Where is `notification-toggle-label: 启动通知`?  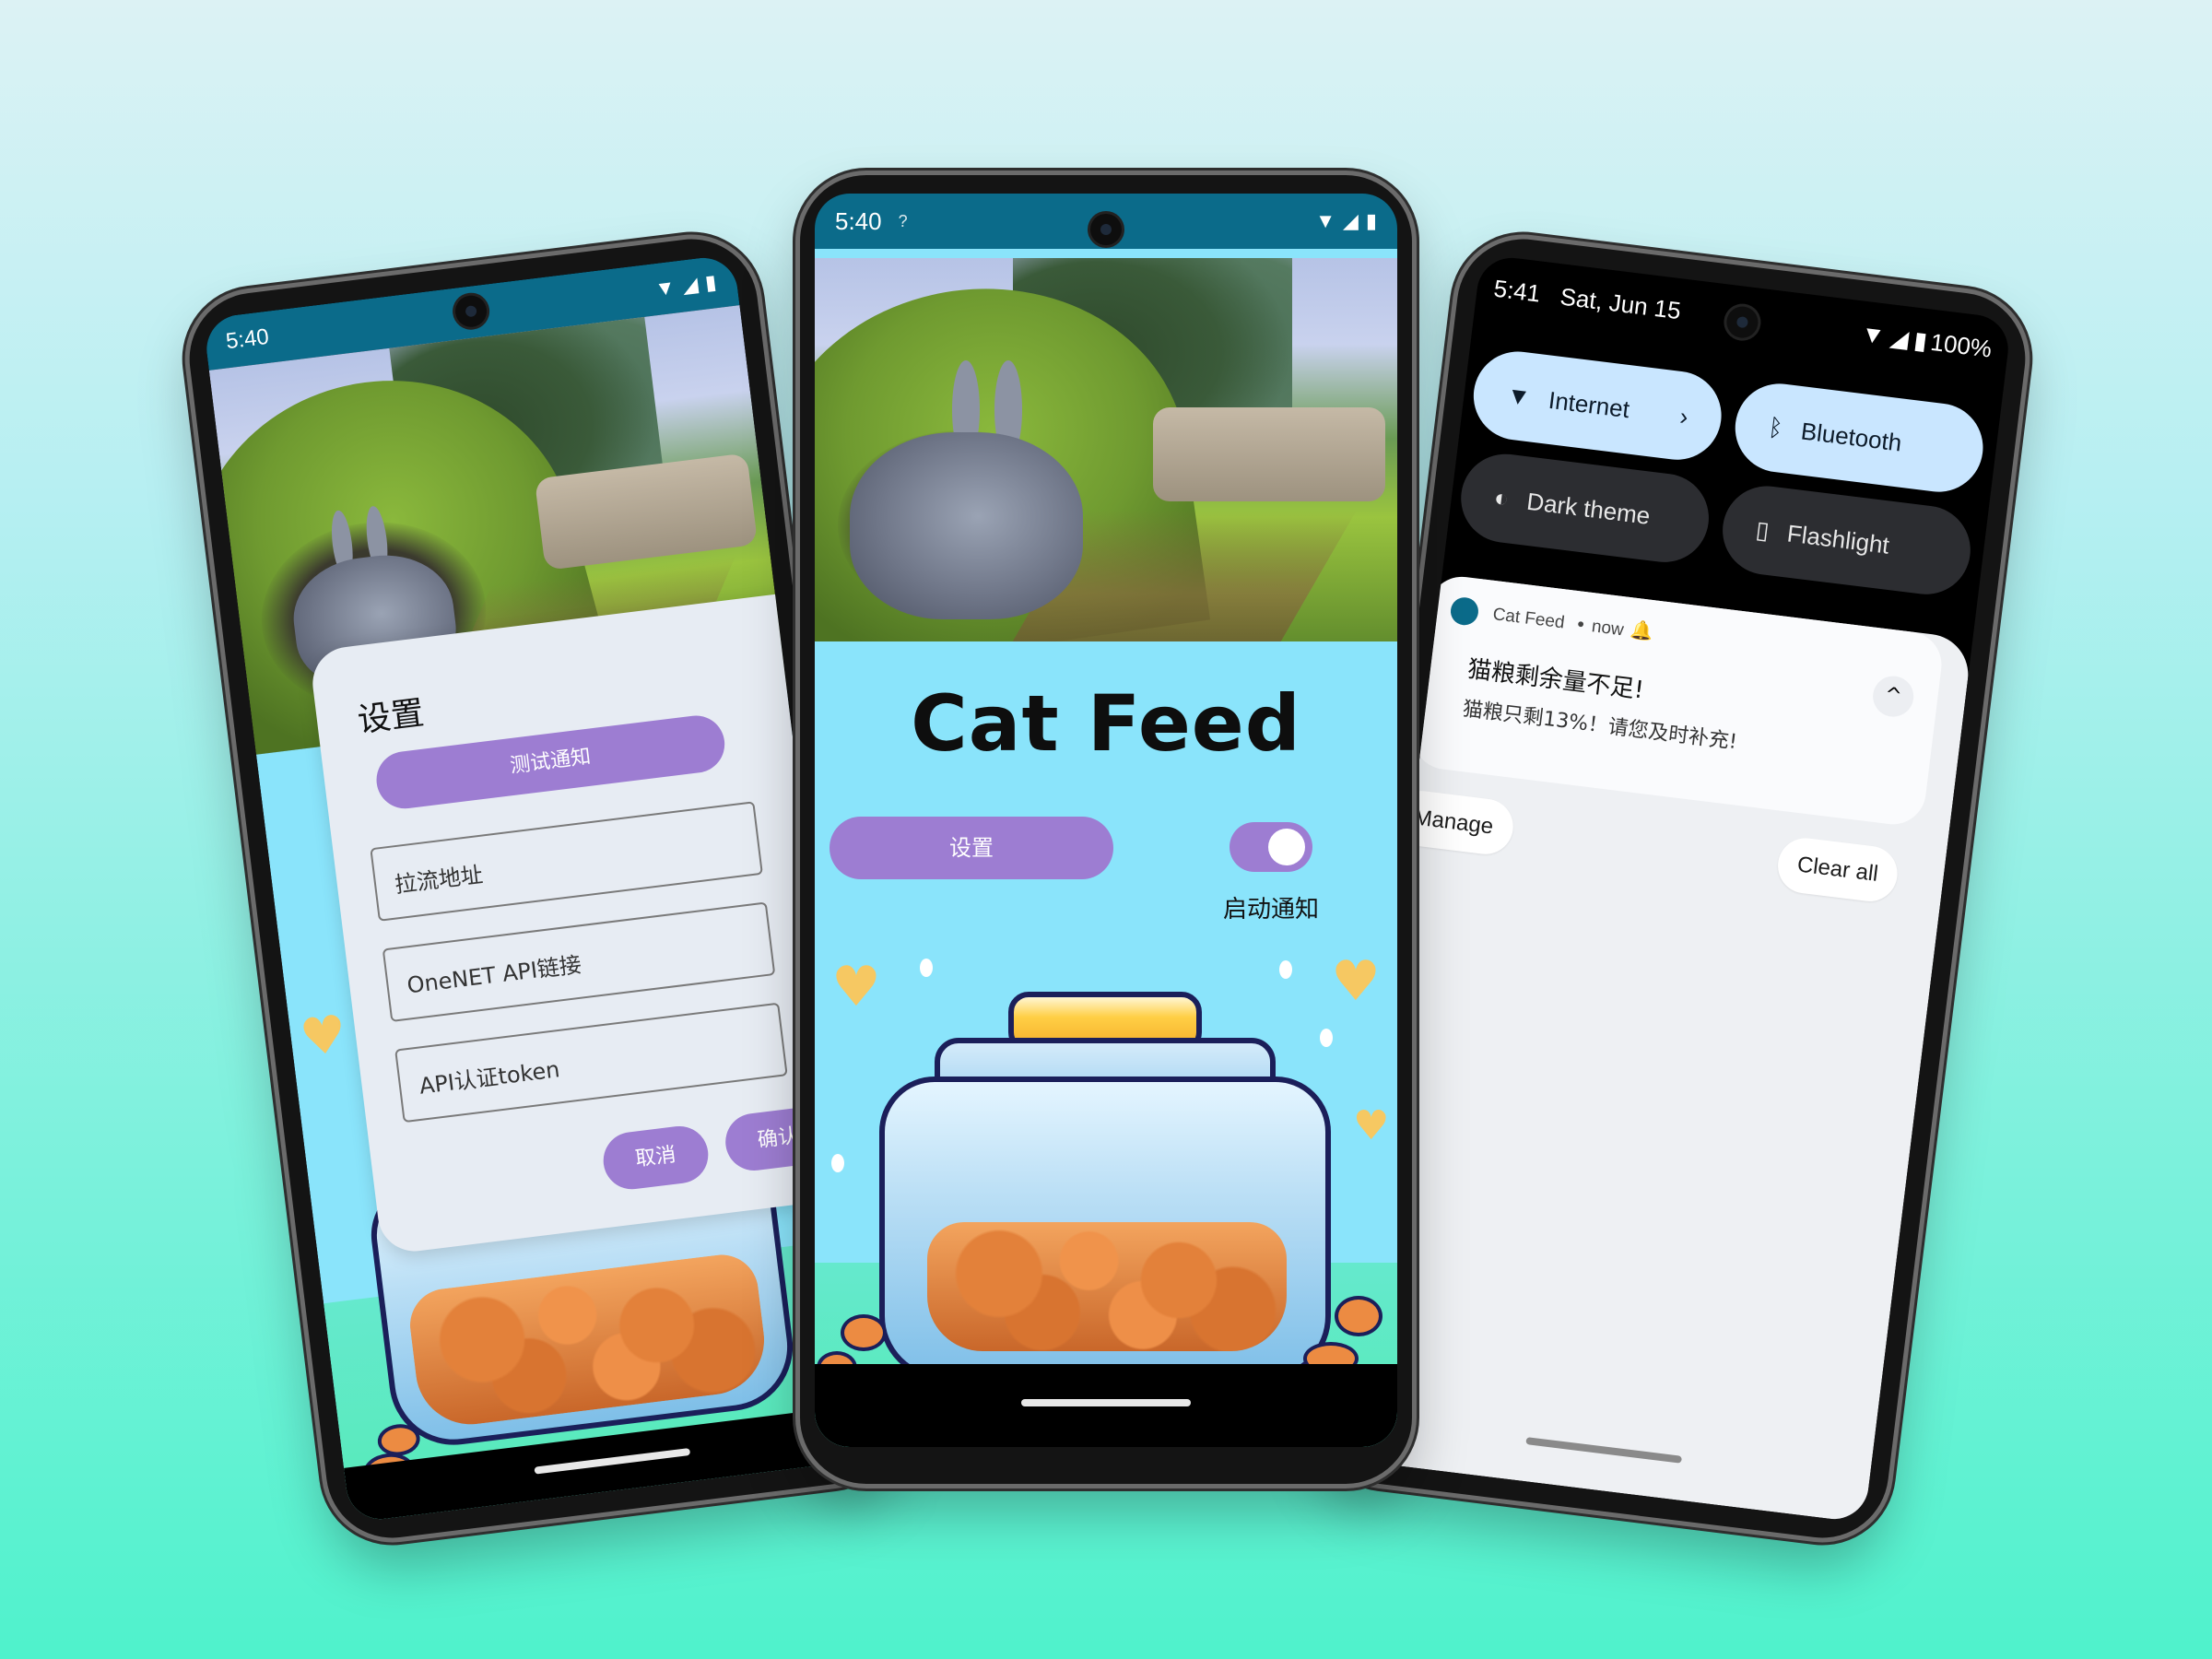
notification-toggle-label: 启动通知 is located at coordinates (1270, 910).